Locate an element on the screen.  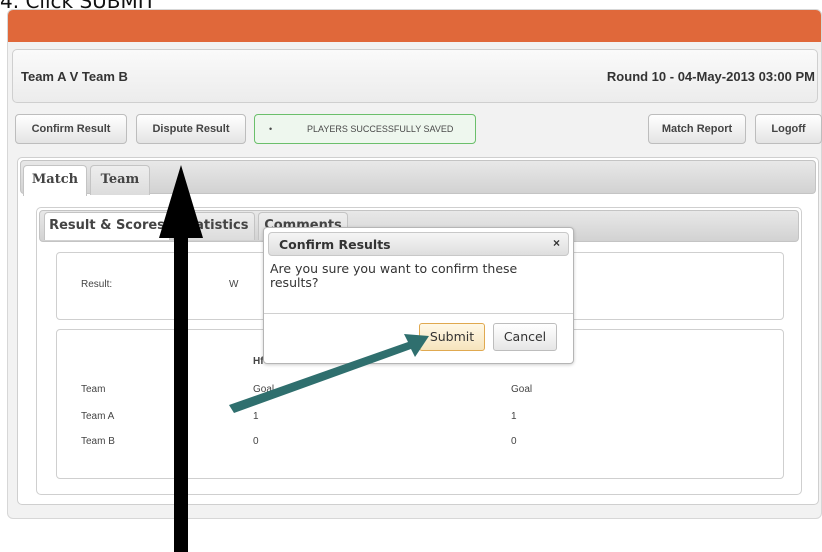
status-notice: • PLAYERS SUCCESSFULLY SAVED is located at coordinates (365, 129).